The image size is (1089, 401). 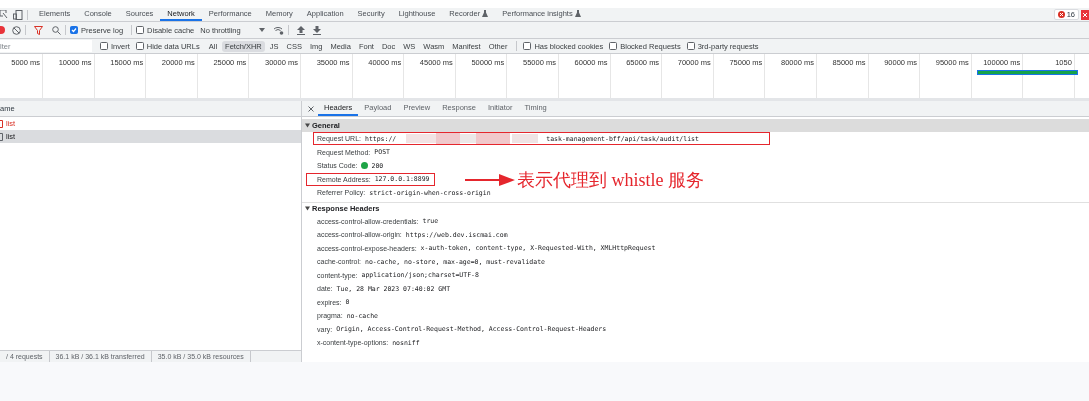 I want to click on download-icon, so click(x=316, y=30).